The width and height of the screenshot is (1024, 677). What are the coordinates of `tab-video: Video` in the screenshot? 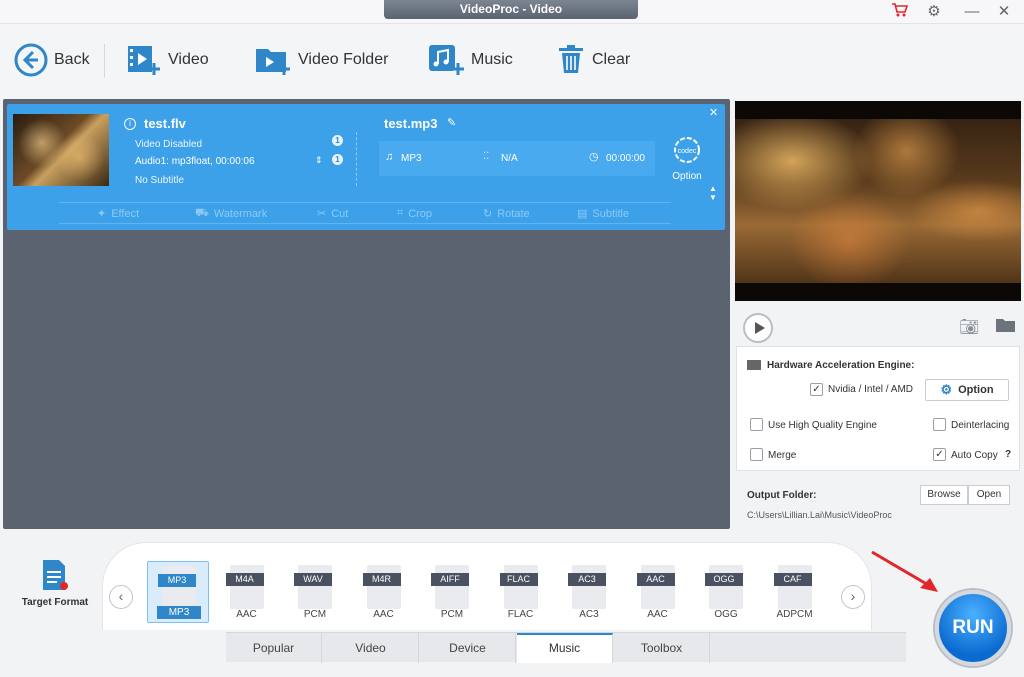 It's located at (371, 648).